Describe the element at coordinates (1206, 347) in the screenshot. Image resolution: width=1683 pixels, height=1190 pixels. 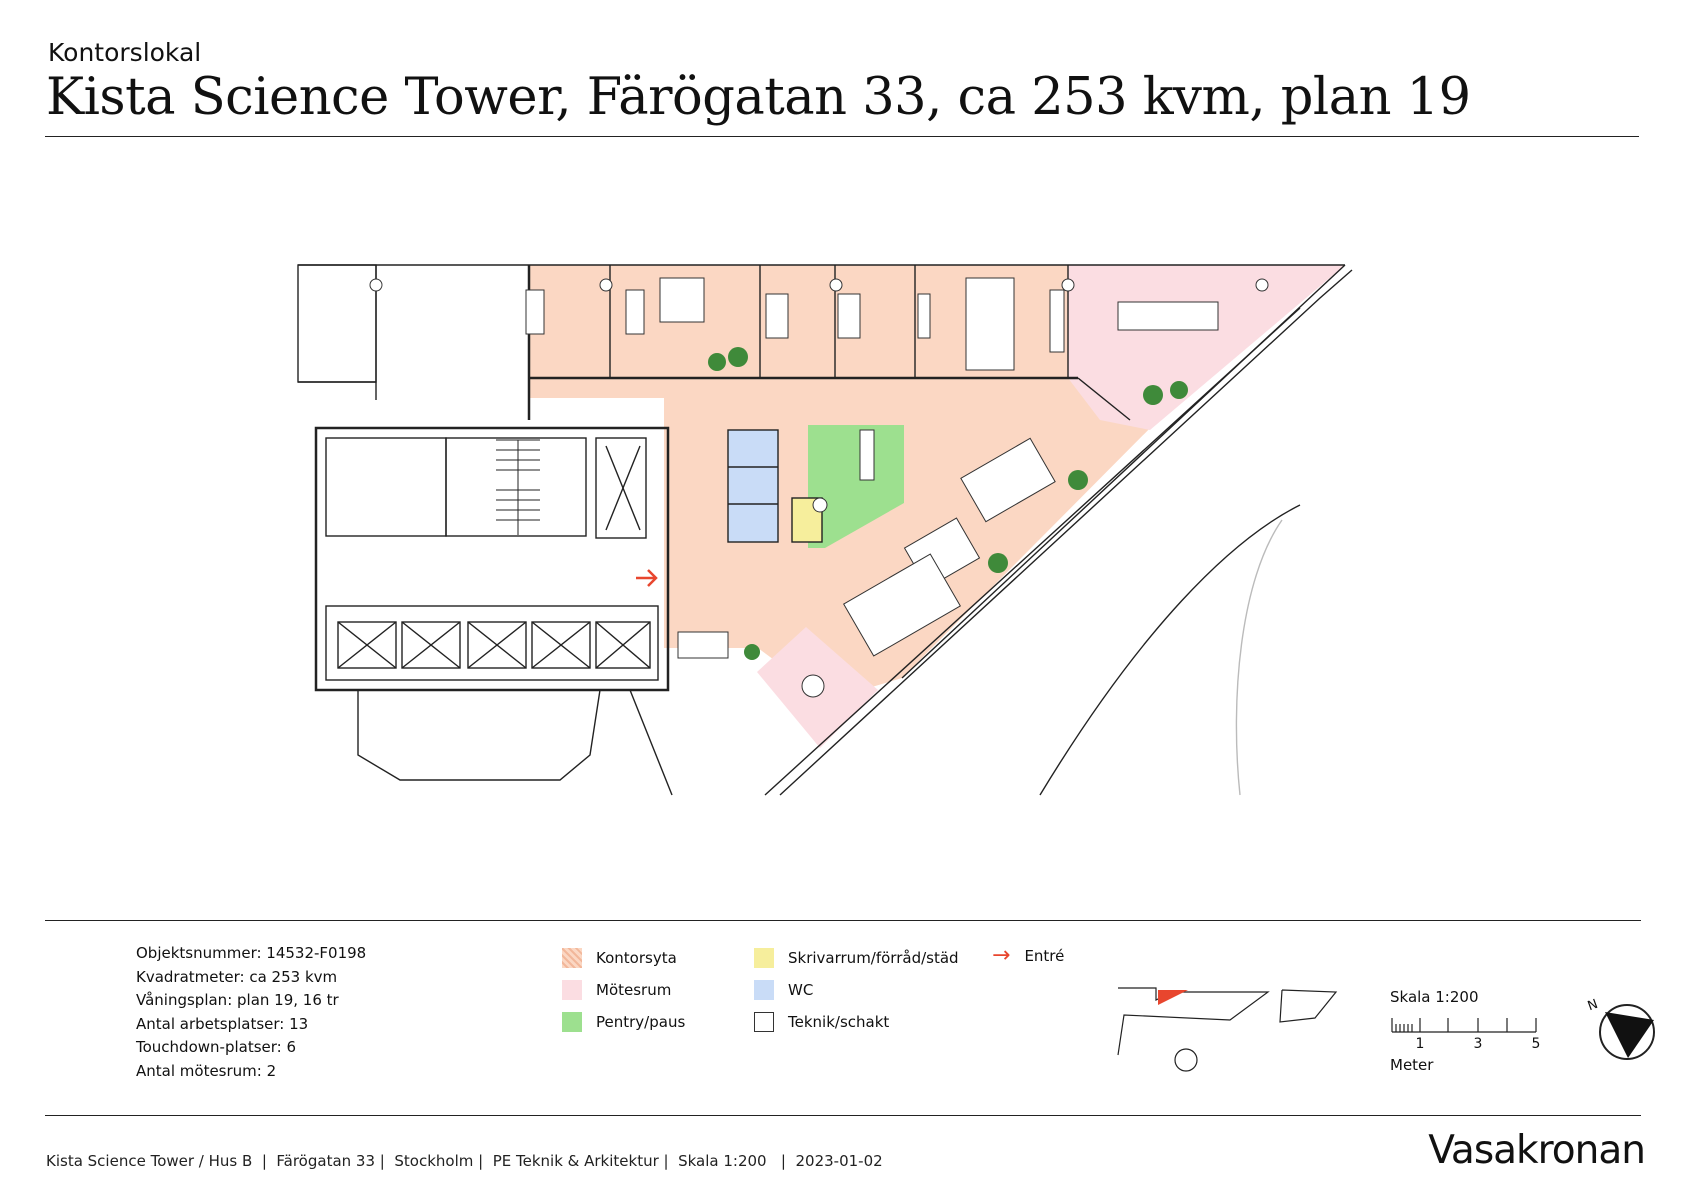
I see `meeting-room-east` at that location.